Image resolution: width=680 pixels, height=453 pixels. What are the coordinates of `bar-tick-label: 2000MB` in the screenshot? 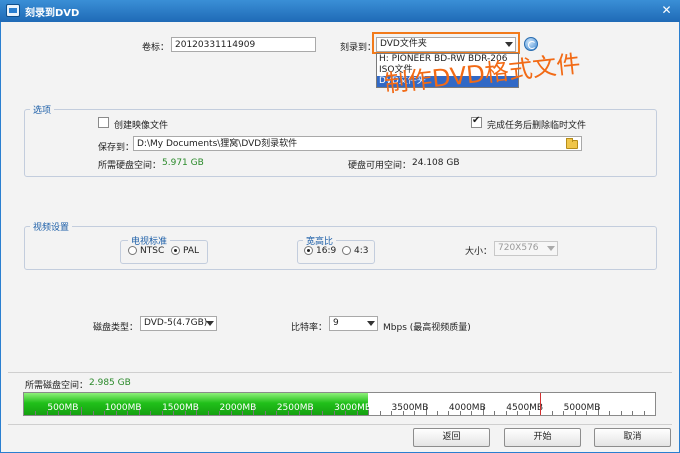 It's located at (238, 408).